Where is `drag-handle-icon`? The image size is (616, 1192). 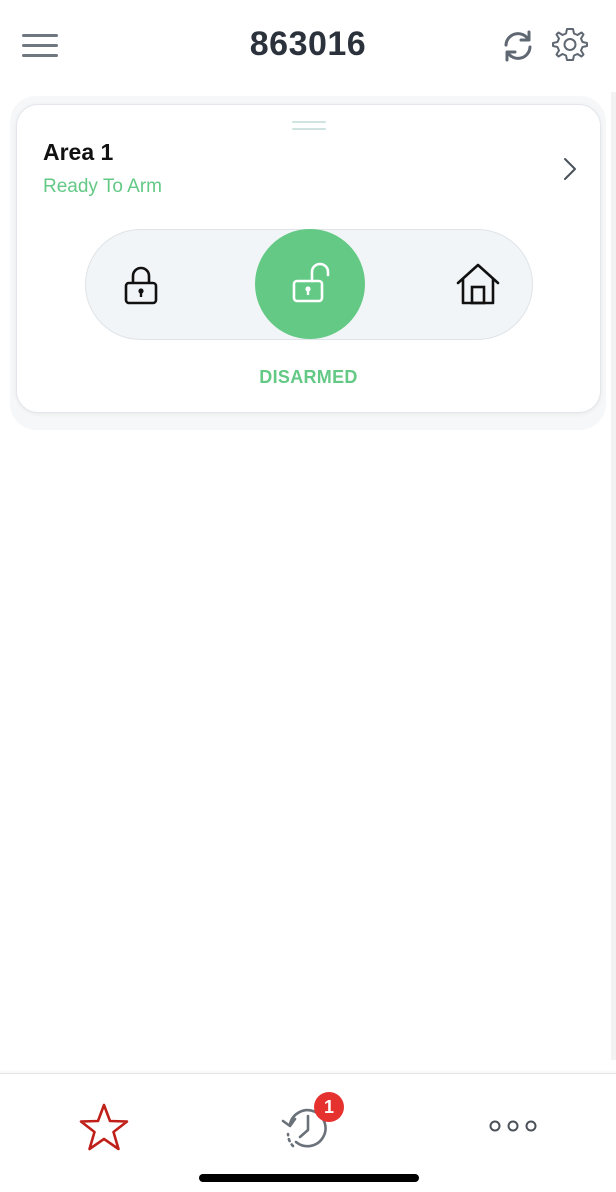
drag-handle-icon is located at coordinates (309, 125).